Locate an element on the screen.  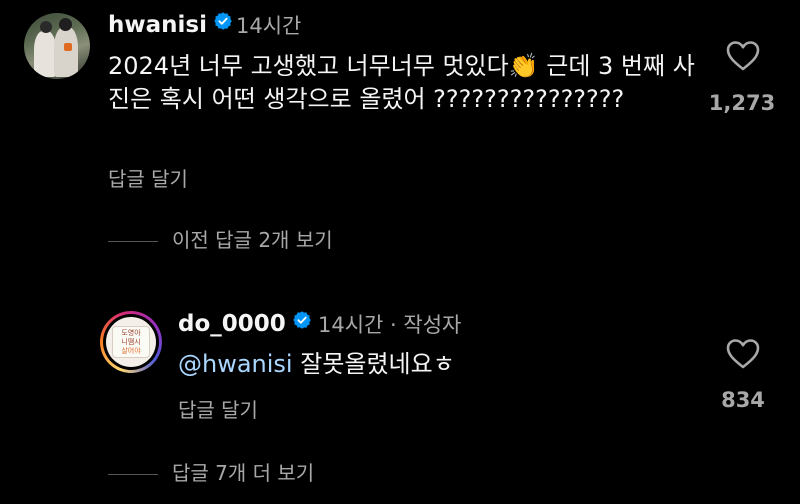
comment-text-part: 2024년 너무 고생했고 너무너무 멋있다 is located at coordinates (308, 66).